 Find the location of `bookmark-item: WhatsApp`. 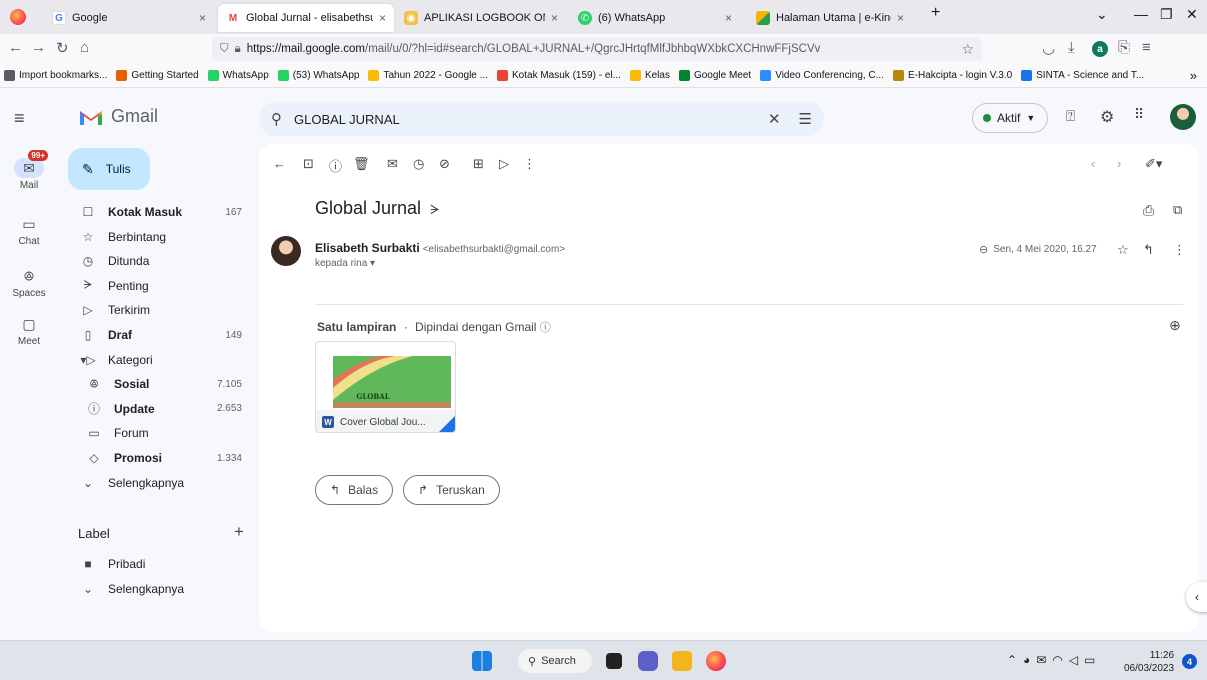

bookmark-item: WhatsApp is located at coordinates (238, 75).